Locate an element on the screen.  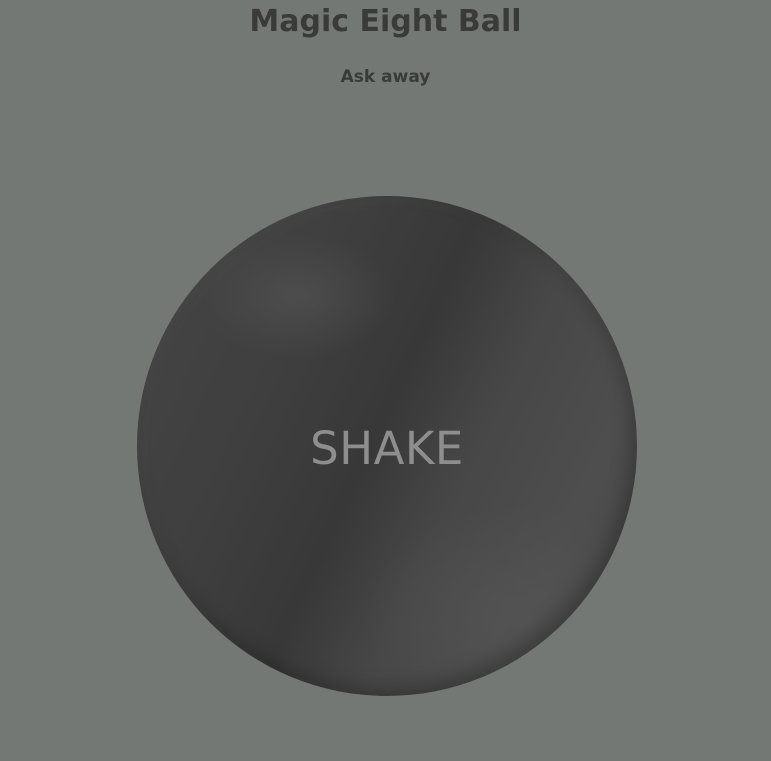
page-title: Magic Eight Ball is located at coordinates (385, 21).